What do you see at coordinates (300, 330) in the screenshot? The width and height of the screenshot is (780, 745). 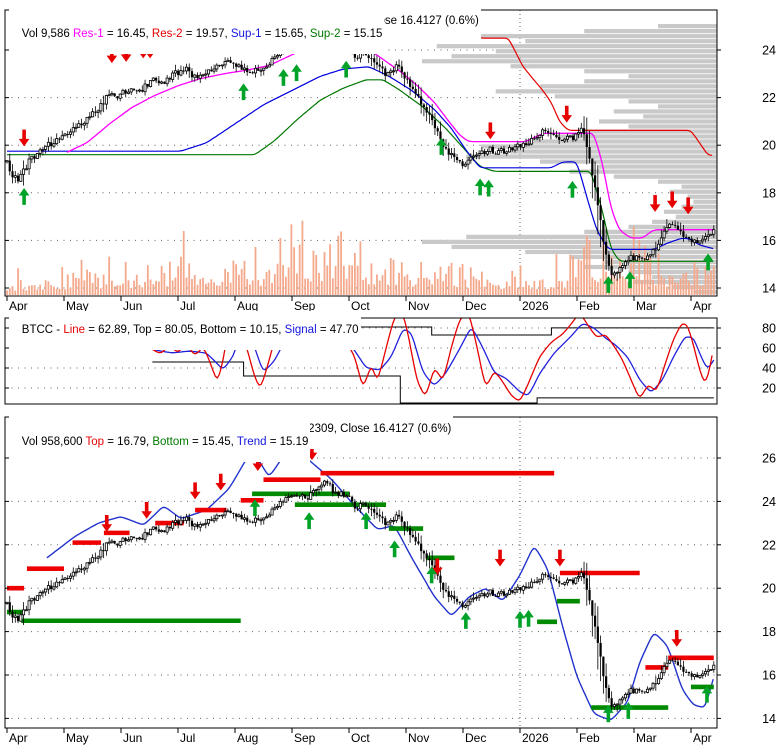 I see `osc-signal-label: Signal` at bounding box center [300, 330].